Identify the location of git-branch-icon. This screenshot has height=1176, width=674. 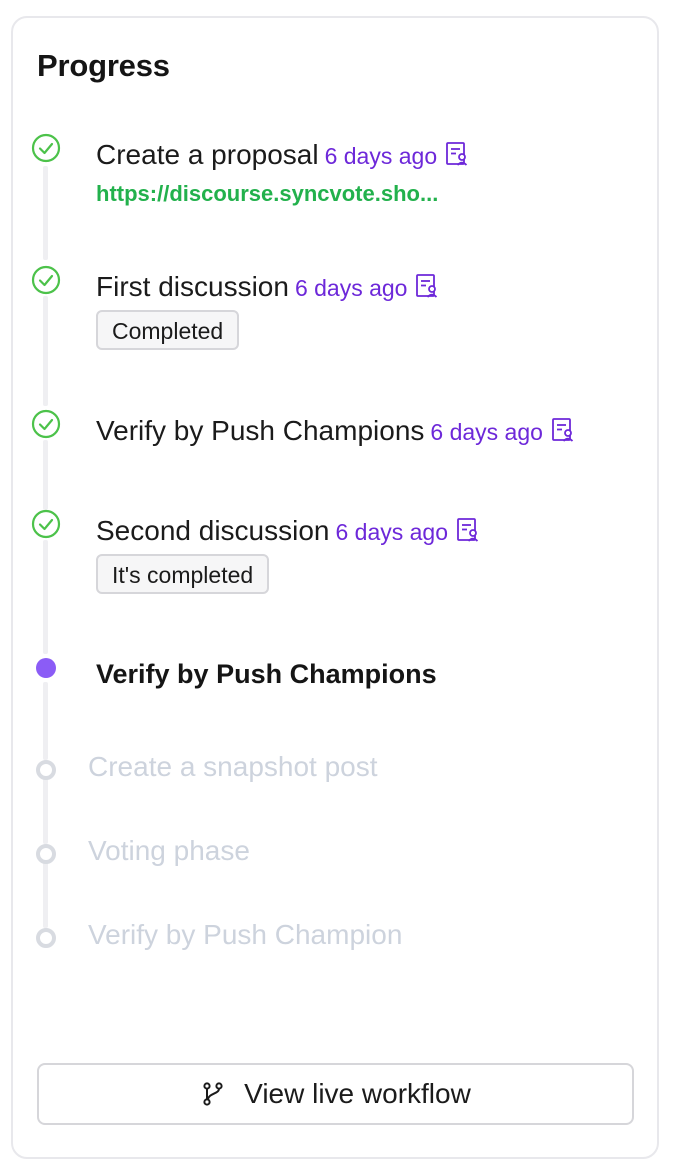
(213, 1094).